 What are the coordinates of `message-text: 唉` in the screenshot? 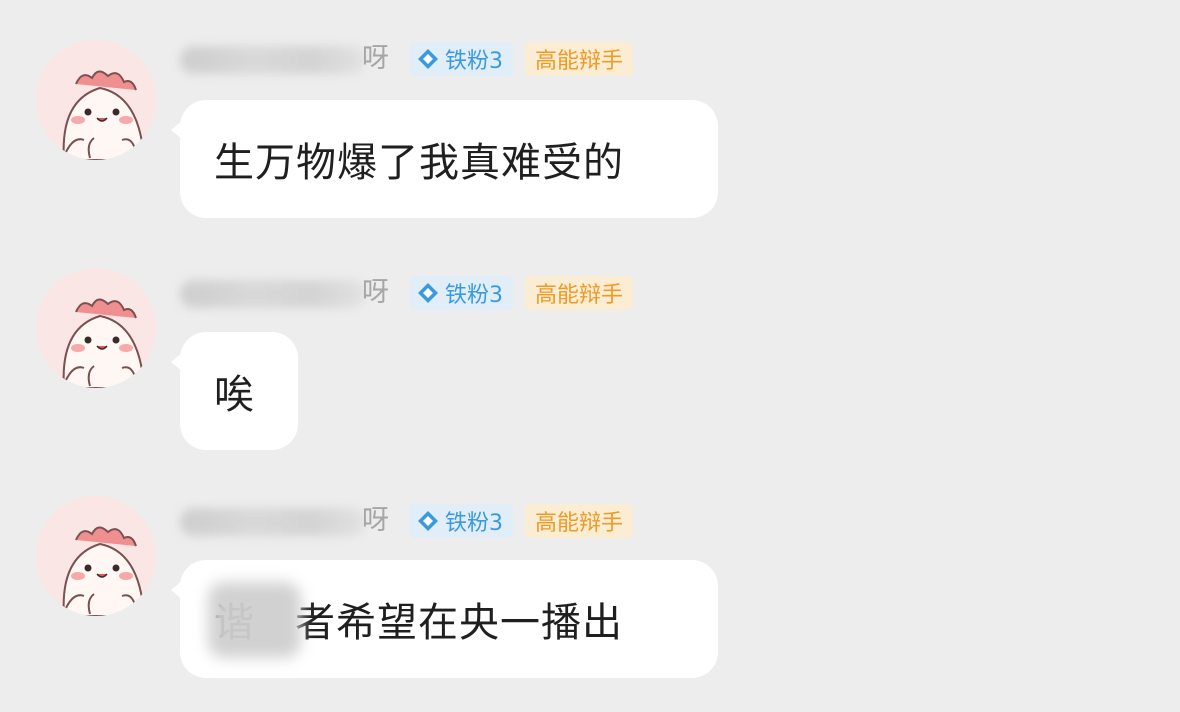 It's located at (234, 395).